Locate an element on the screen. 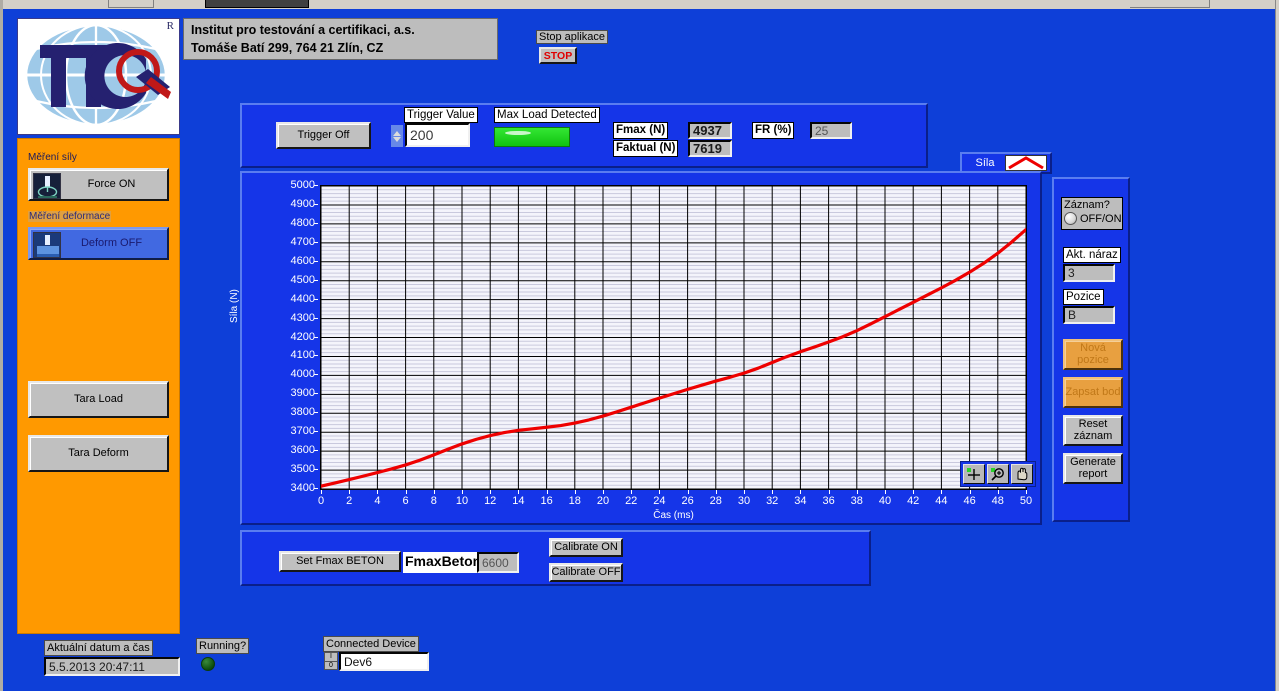 The image size is (1279, 691). generate-report-button: Generate report is located at coordinates (1093, 468).